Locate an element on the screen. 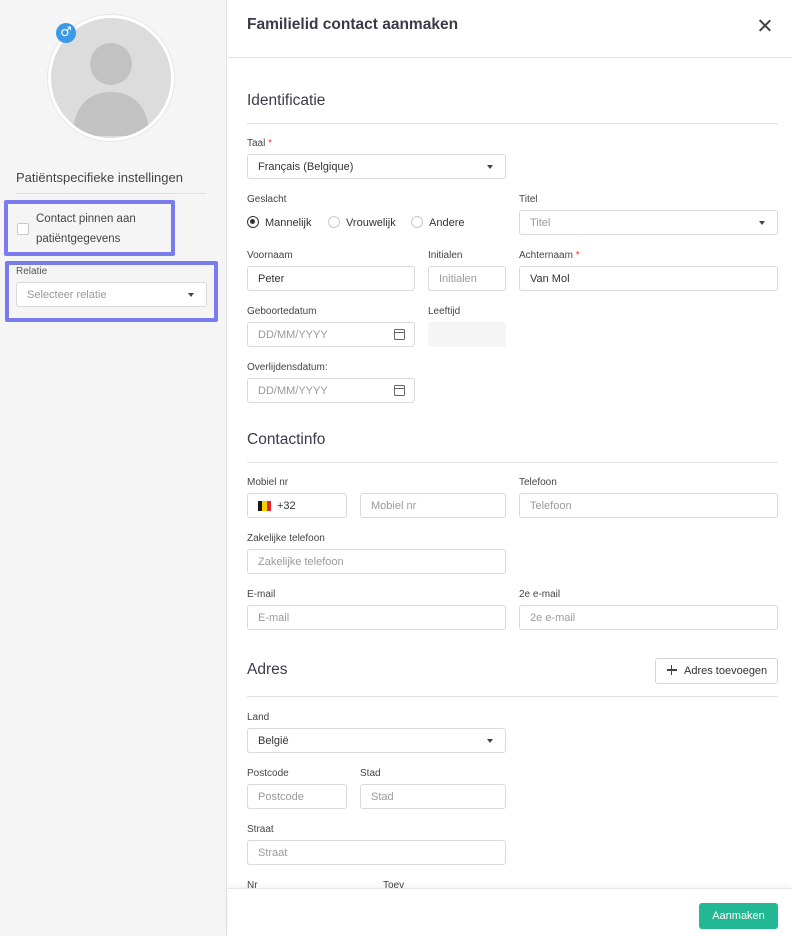  section-title-address: Adres is located at coordinates (267, 669).